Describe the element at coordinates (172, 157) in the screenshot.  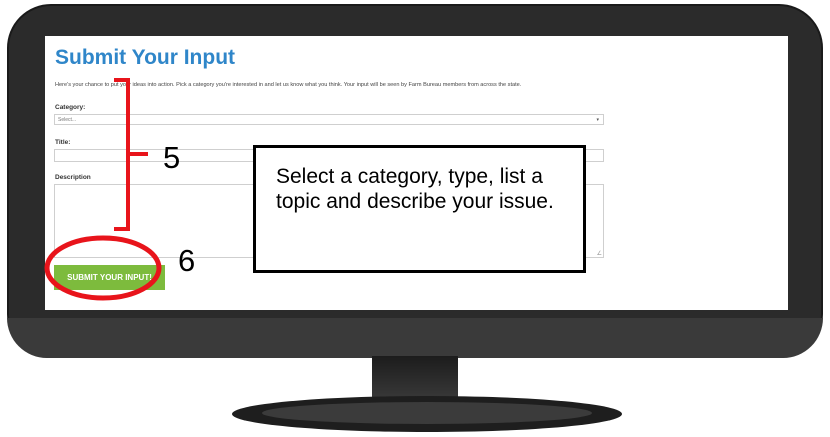
I see `step-5-number: 5` at that location.